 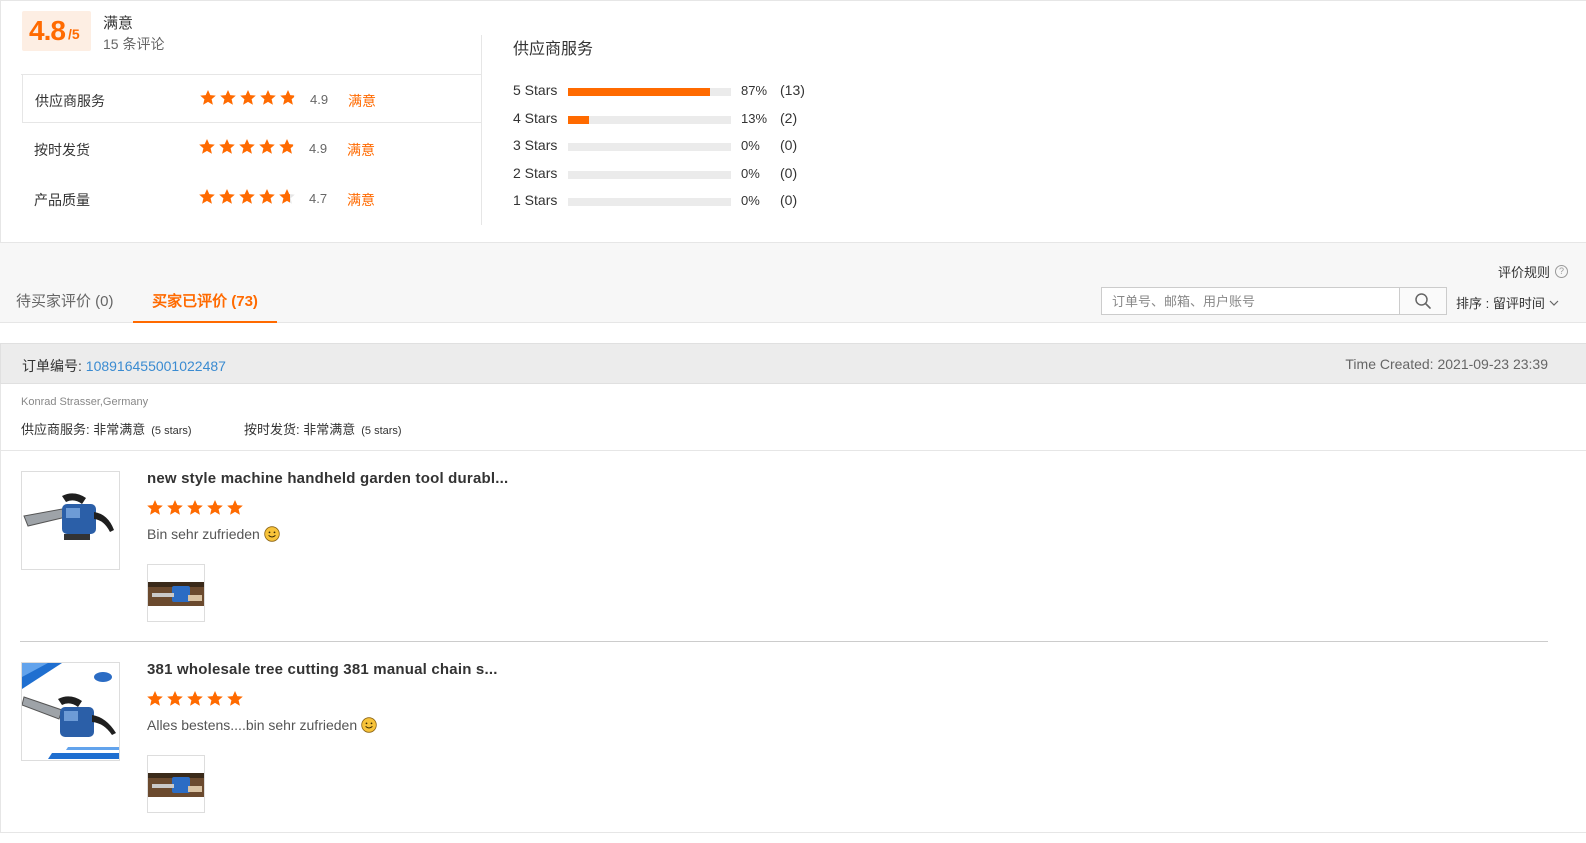 I want to click on time-created: Time Created: 2021-09-23 23:39, so click(x=1446, y=364).